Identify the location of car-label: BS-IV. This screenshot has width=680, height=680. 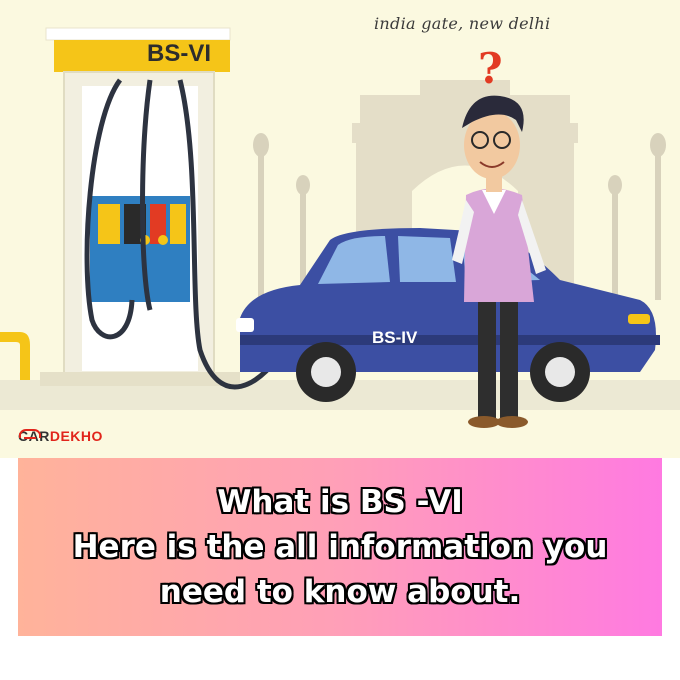
(395, 337).